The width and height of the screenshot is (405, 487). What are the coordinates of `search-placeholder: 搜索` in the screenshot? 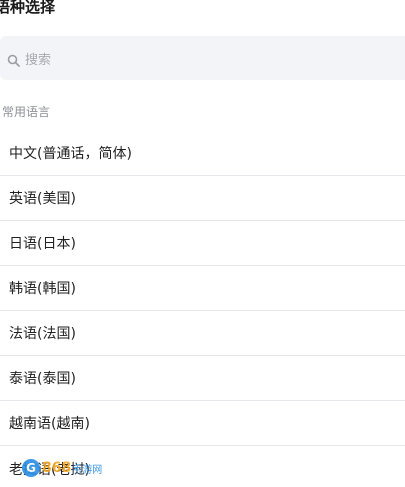 It's located at (38, 60).